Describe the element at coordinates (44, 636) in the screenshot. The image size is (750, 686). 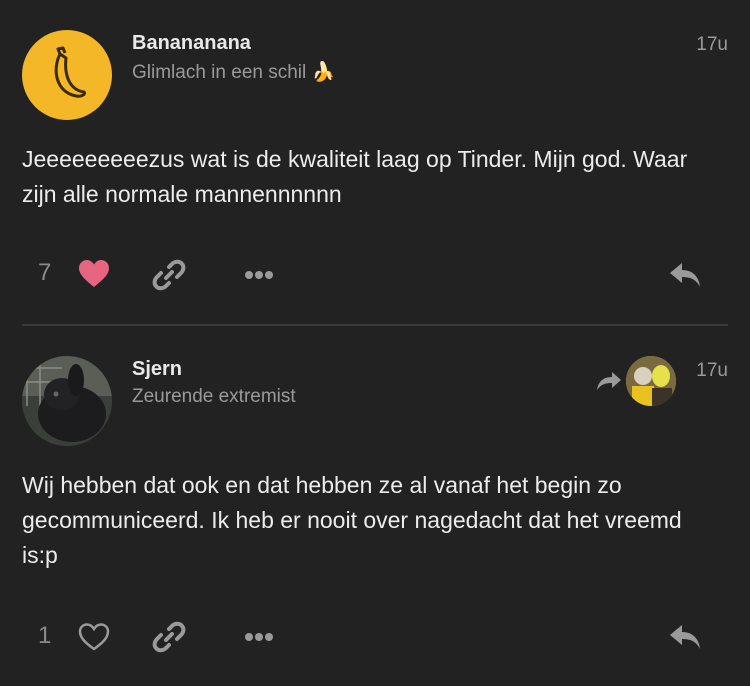
I see `like-count: 1` at that location.